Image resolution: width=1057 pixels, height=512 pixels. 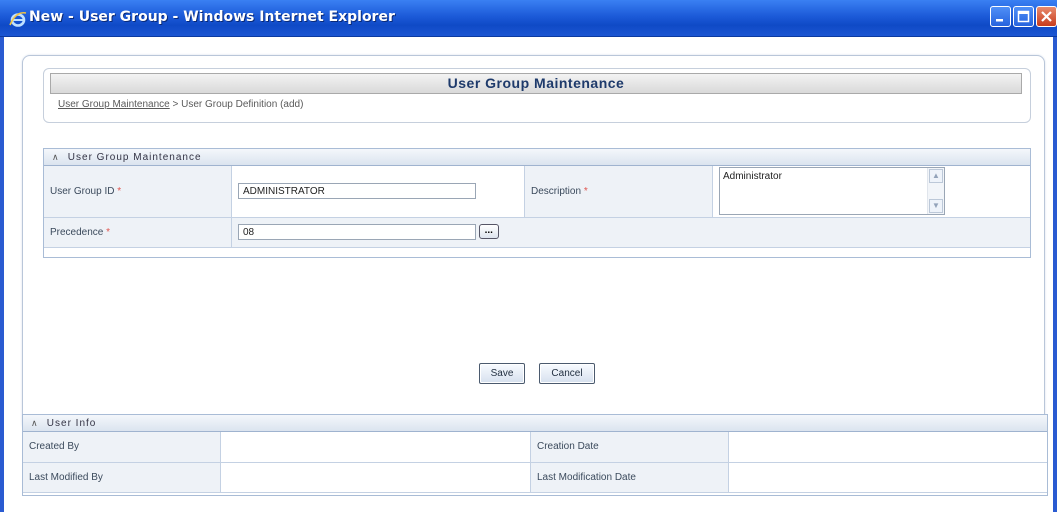 What do you see at coordinates (134, 157) in the screenshot?
I see `section-title: User Group Maintenance` at bounding box center [134, 157].